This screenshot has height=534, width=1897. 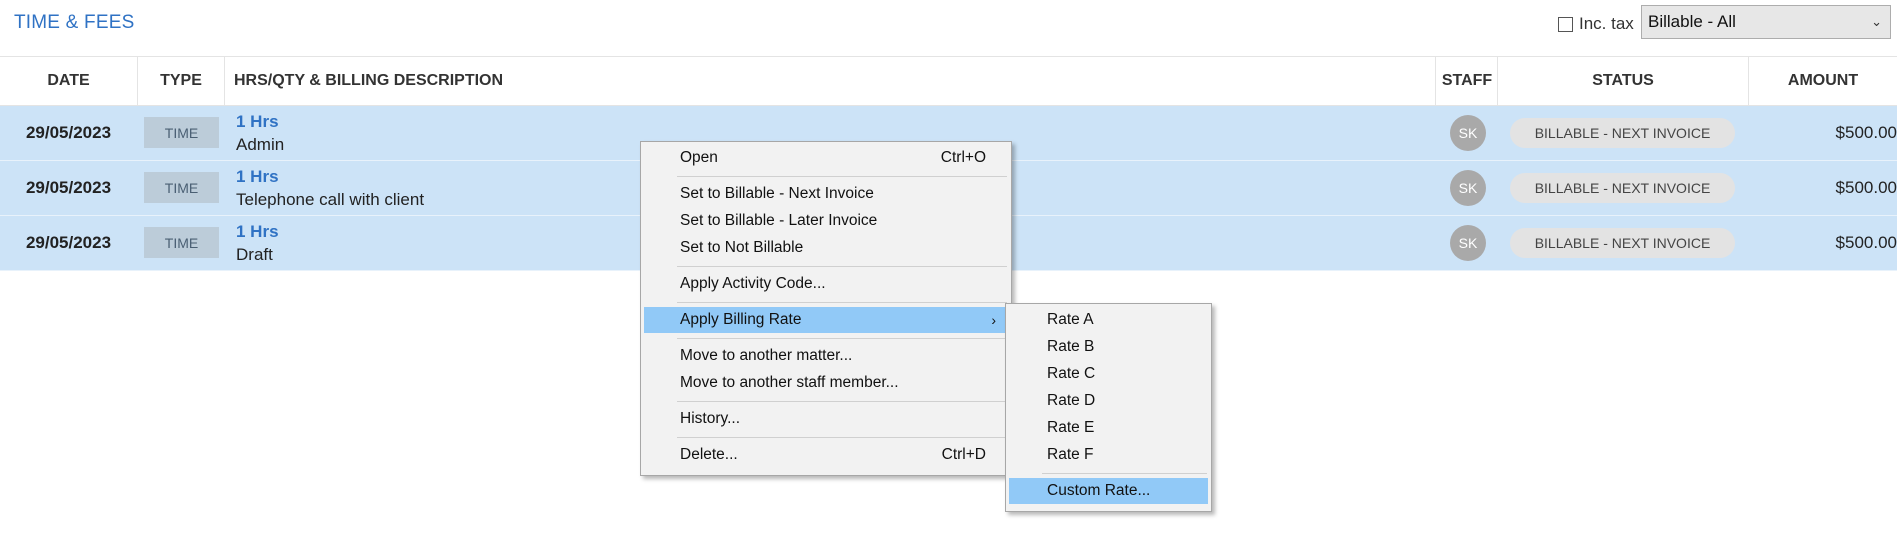 What do you see at coordinates (1108, 374) in the screenshot?
I see `submenu-item-rate-c: Rate C` at bounding box center [1108, 374].